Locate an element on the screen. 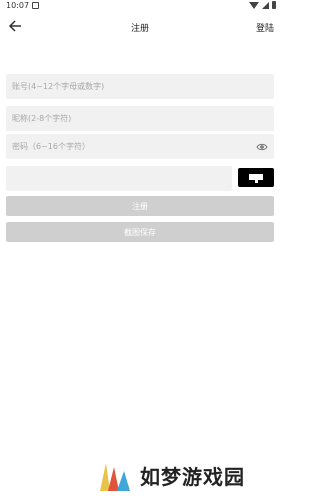  save-screenshot-button: 截图保存 is located at coordinates (140, 232).